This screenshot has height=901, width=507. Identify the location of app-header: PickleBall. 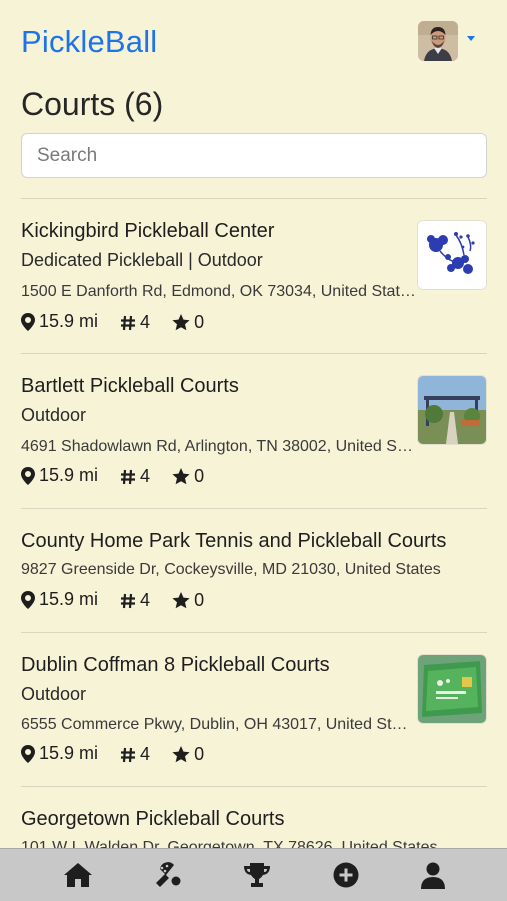
(253, 43).